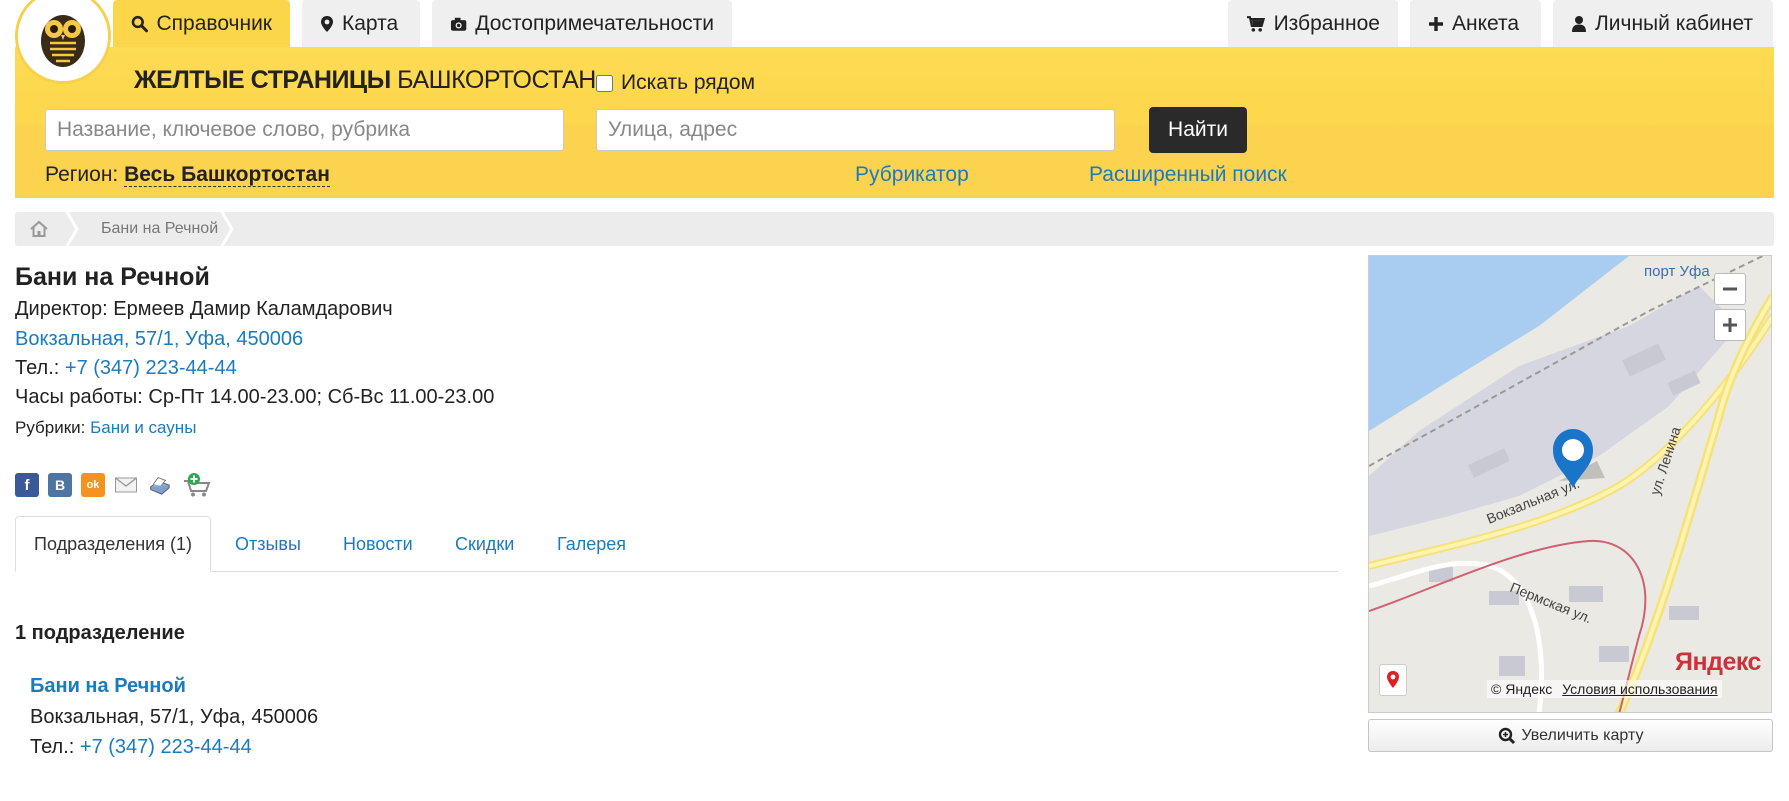 This screenshot has height=801, width=1789. Describe the element at coordinates (166, 747) in the screenshot. I see `subdivision-phone-link: +7 (347) 223-44-44` at that location.